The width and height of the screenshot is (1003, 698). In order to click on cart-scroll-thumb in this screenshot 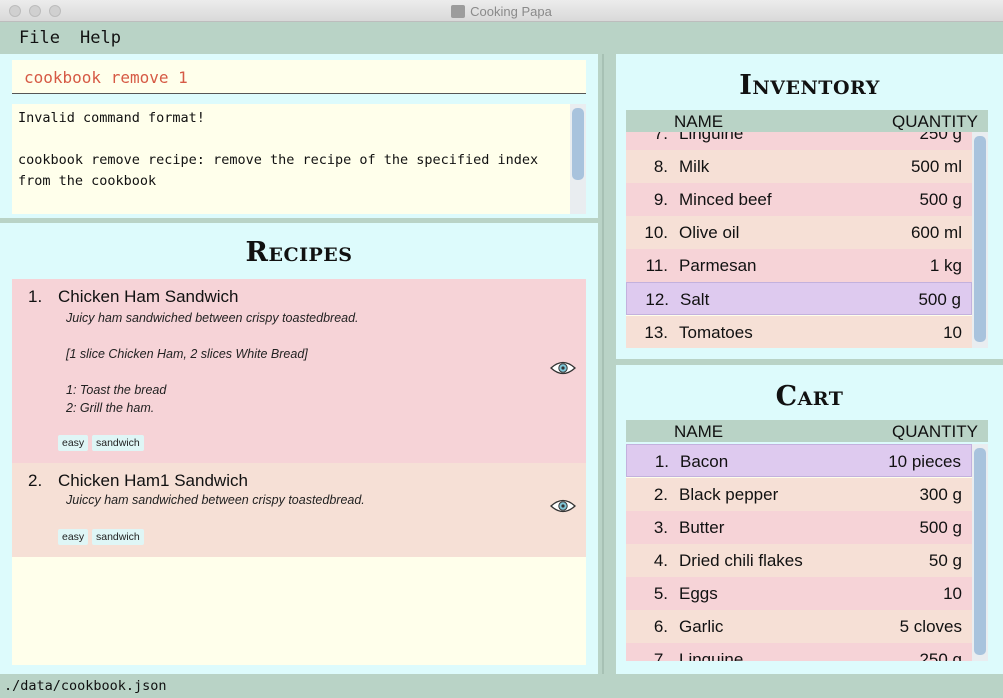, I will do `click(980, 551)`.